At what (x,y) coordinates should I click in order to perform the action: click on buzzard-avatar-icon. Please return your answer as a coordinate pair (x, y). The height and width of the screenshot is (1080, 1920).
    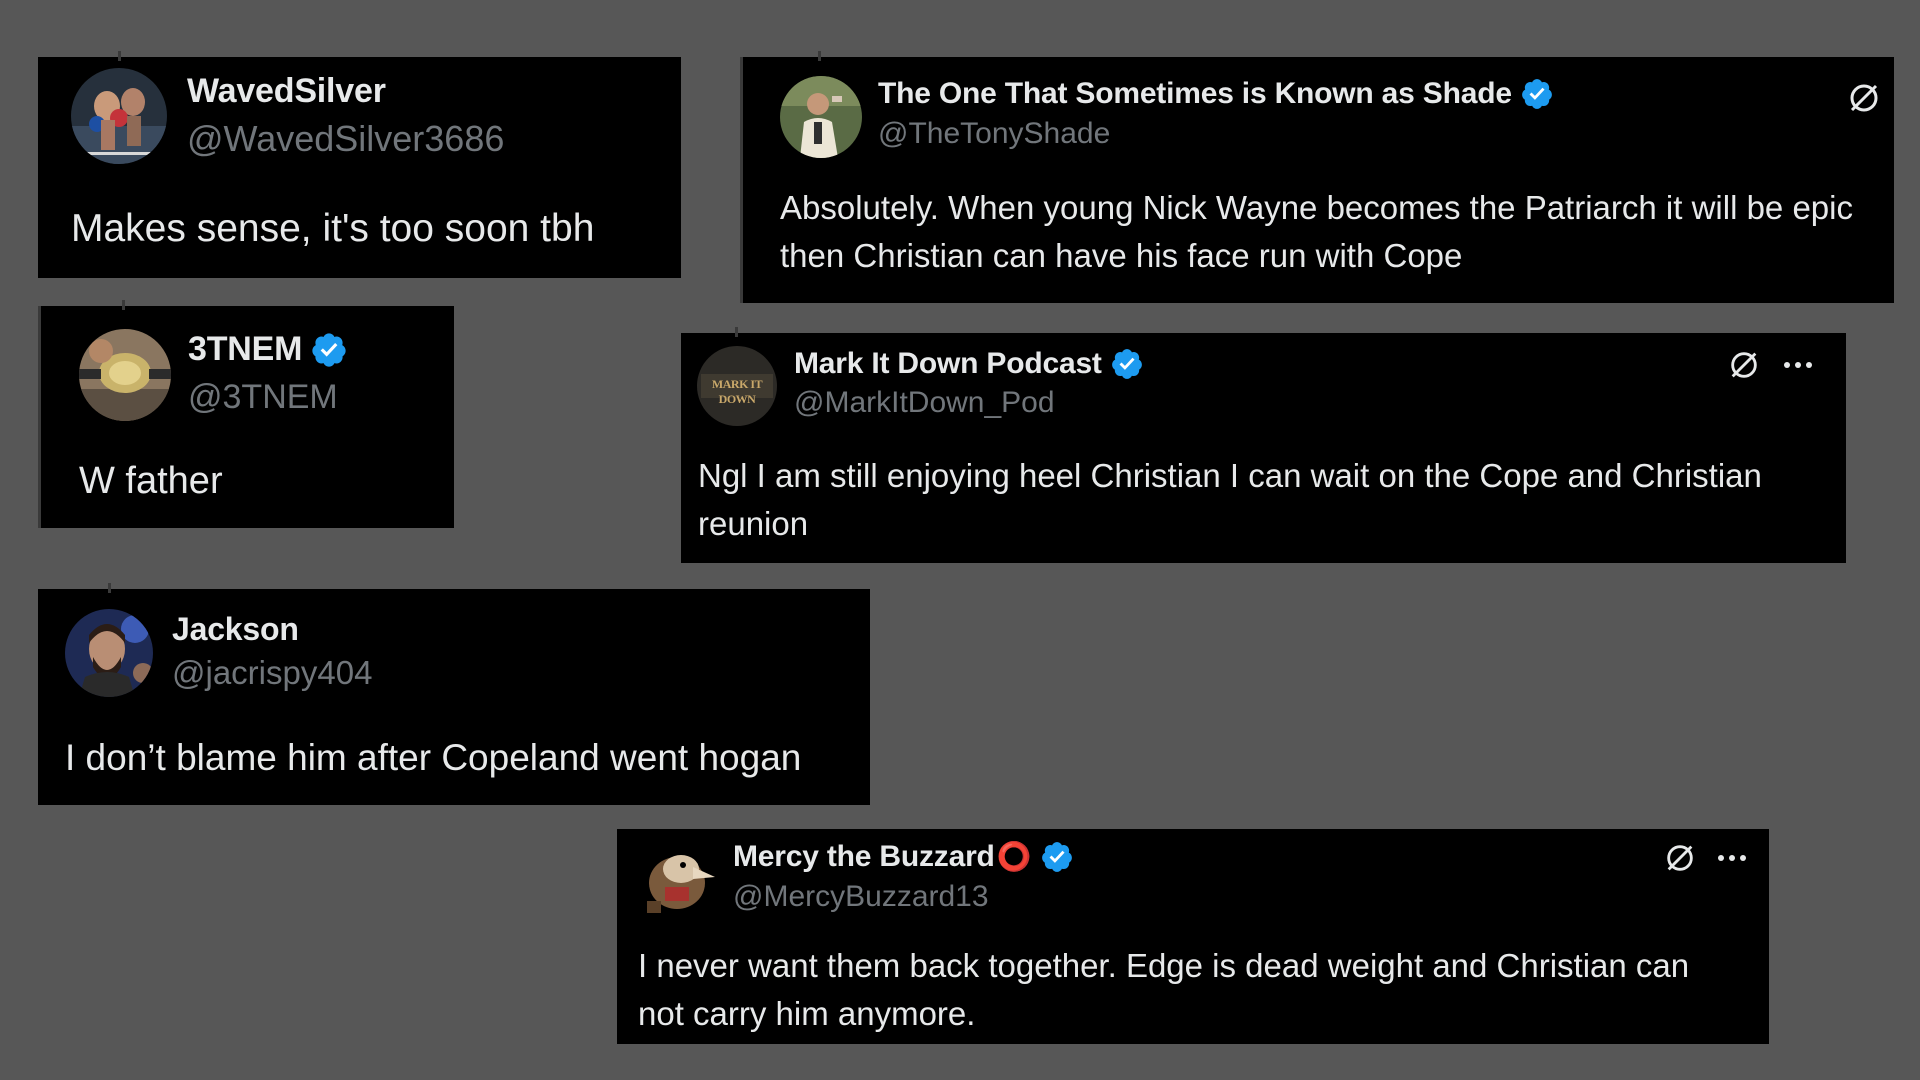
    Looking at the image, I should click on (677, 879).